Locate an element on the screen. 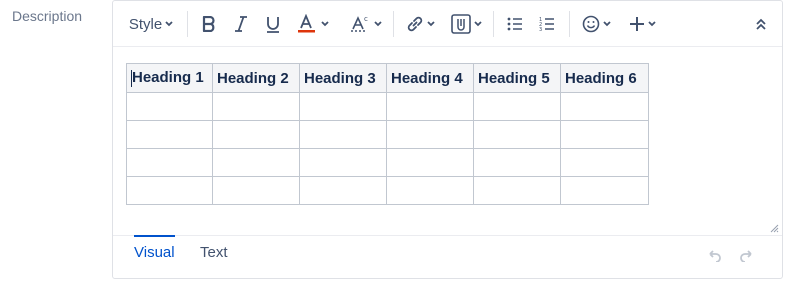  collapse-toolbar-button is located at coordinates (761, 24).